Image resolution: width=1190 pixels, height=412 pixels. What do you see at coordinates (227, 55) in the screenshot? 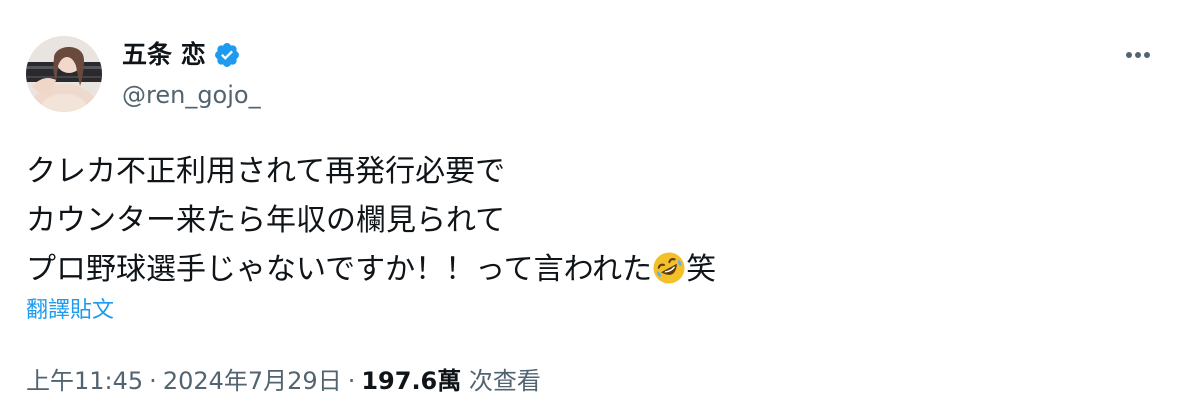
I see `verified-badge-icon` at bounding box center [227, 55].